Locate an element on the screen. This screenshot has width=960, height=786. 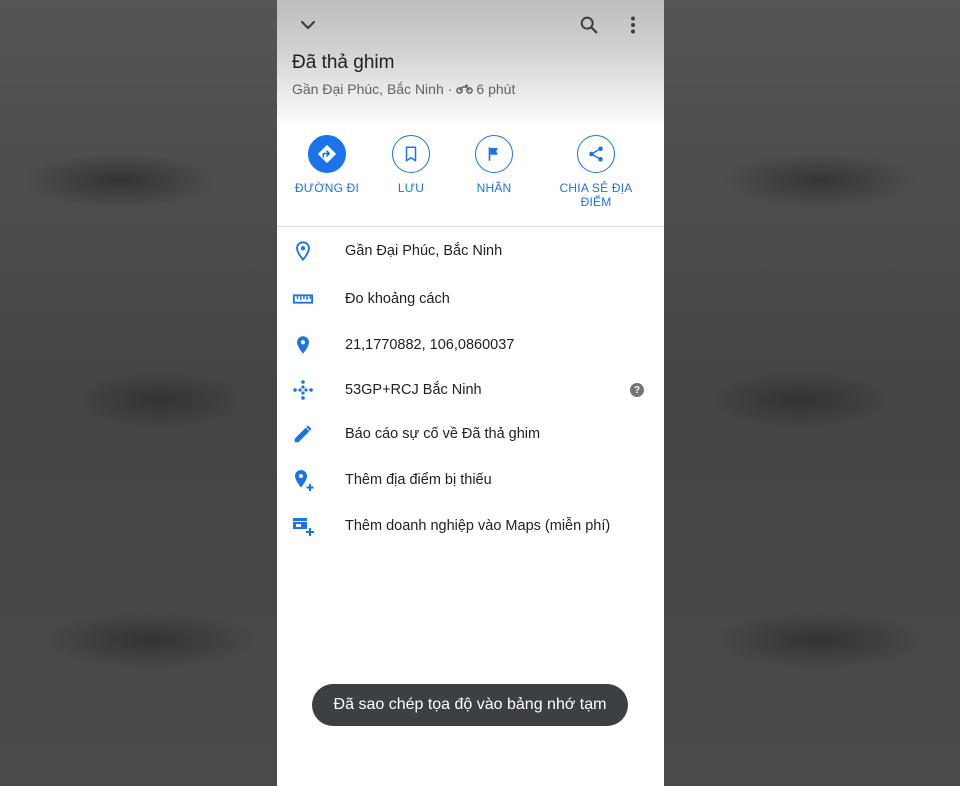
pencil-icon is located at coordinates (303, 434).